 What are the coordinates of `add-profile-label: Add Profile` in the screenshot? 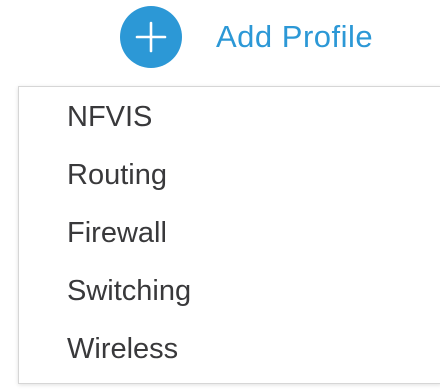 It's located at (294, 37).